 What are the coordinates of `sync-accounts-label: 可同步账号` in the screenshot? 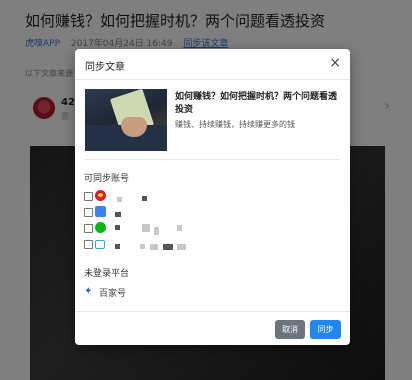 It's located at (107, 179).